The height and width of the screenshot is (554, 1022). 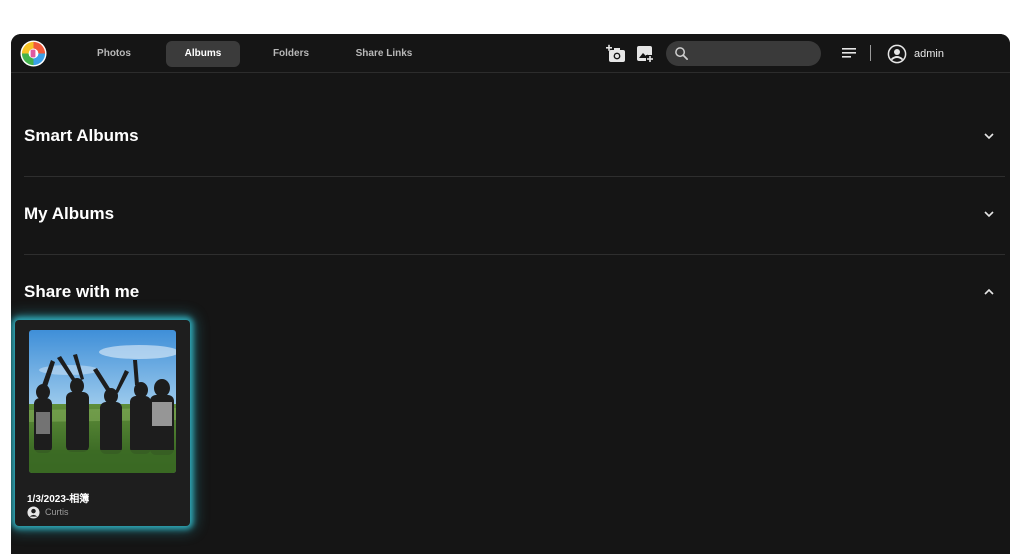 I want to click on album-card: 1/3/2023-相簿 Curtis, so click(x=102, y=423).